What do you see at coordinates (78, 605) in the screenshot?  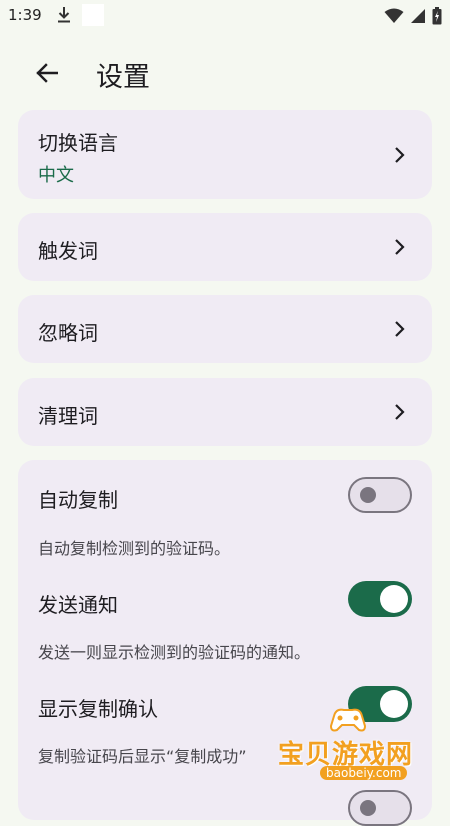 I see `send-notification-title: 发送通知` at bounding box center [78, 605].